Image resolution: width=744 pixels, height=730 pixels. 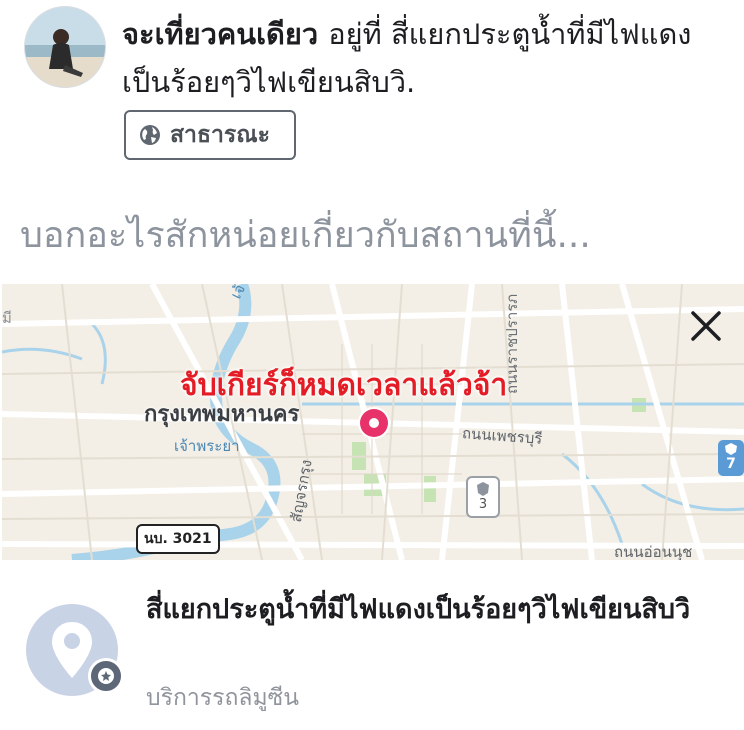 I want to click on close-icon, so click(x=706, y=326).